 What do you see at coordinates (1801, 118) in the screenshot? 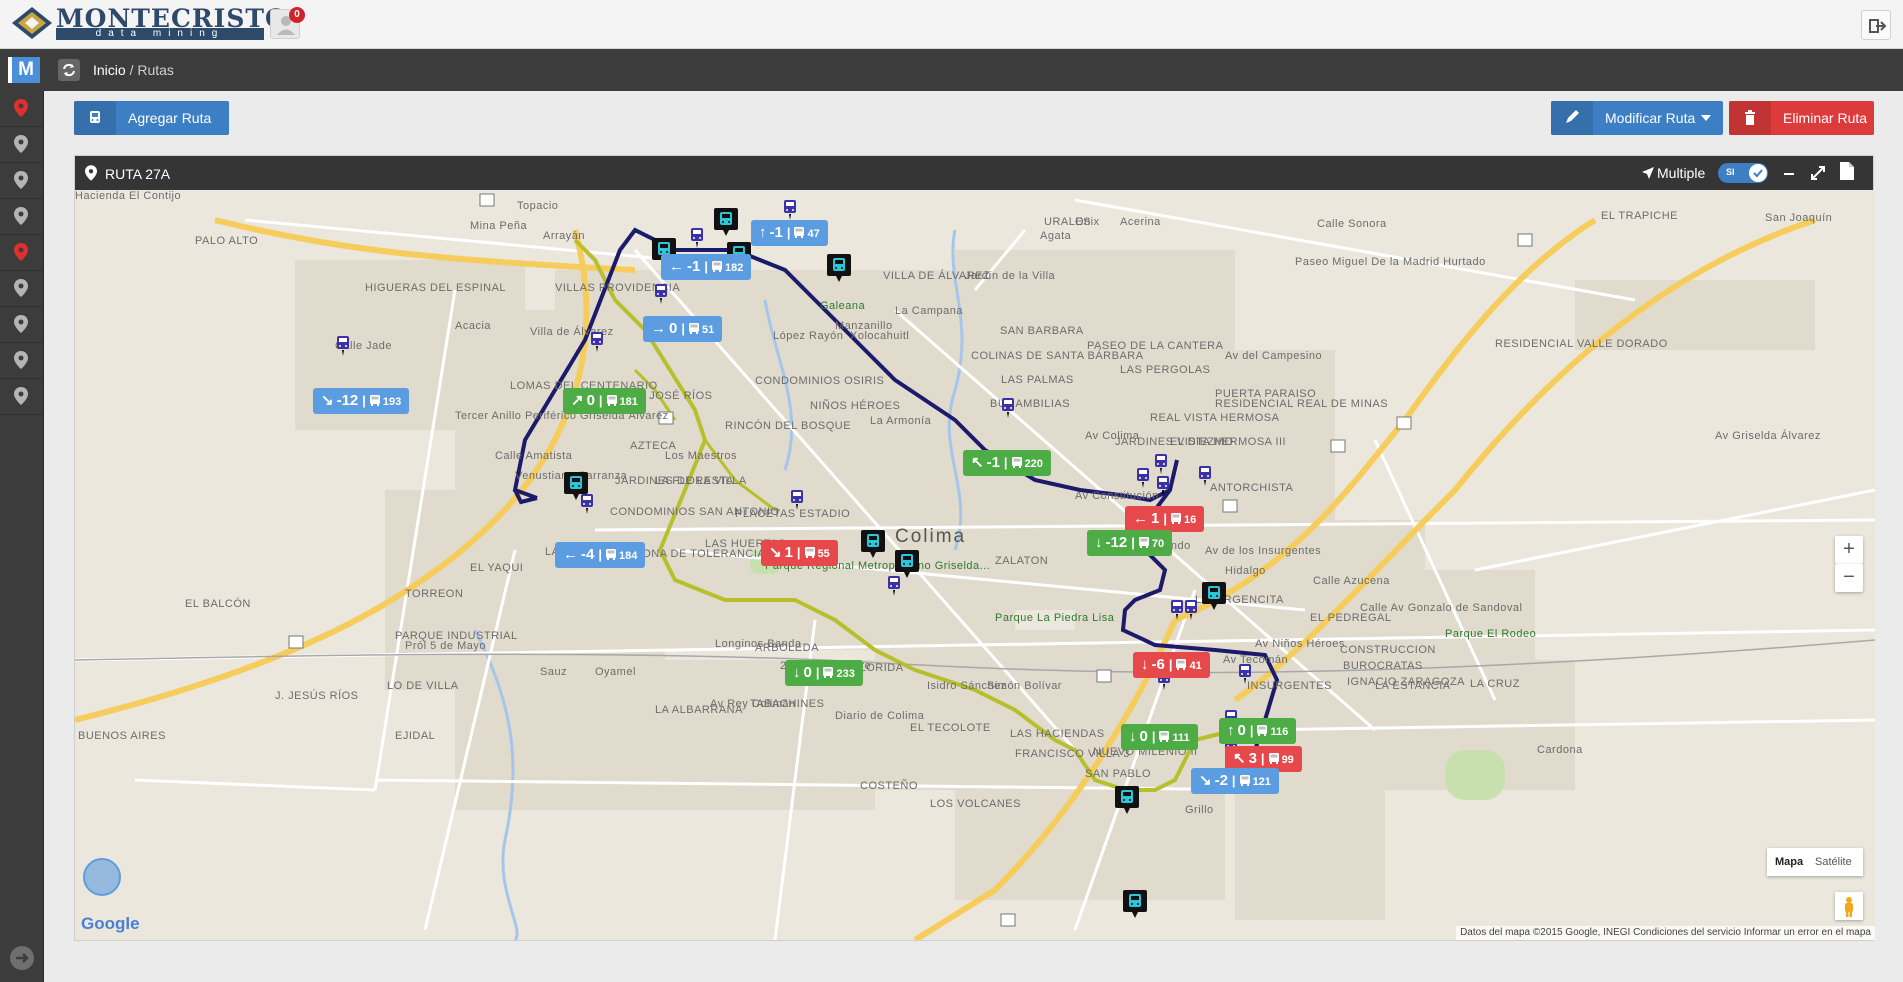
I see `delete-route-button: Eliminar Ruta` at bounding box center [1801, 118].